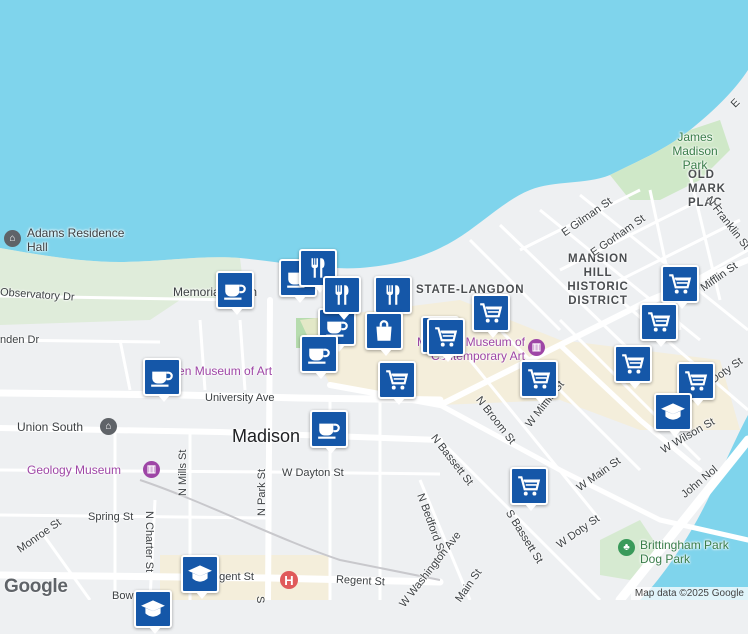  What do you see at coordinates (36, 586) in the screenshot?
I see `google-logo: Google` at bounding box center [36, 586].